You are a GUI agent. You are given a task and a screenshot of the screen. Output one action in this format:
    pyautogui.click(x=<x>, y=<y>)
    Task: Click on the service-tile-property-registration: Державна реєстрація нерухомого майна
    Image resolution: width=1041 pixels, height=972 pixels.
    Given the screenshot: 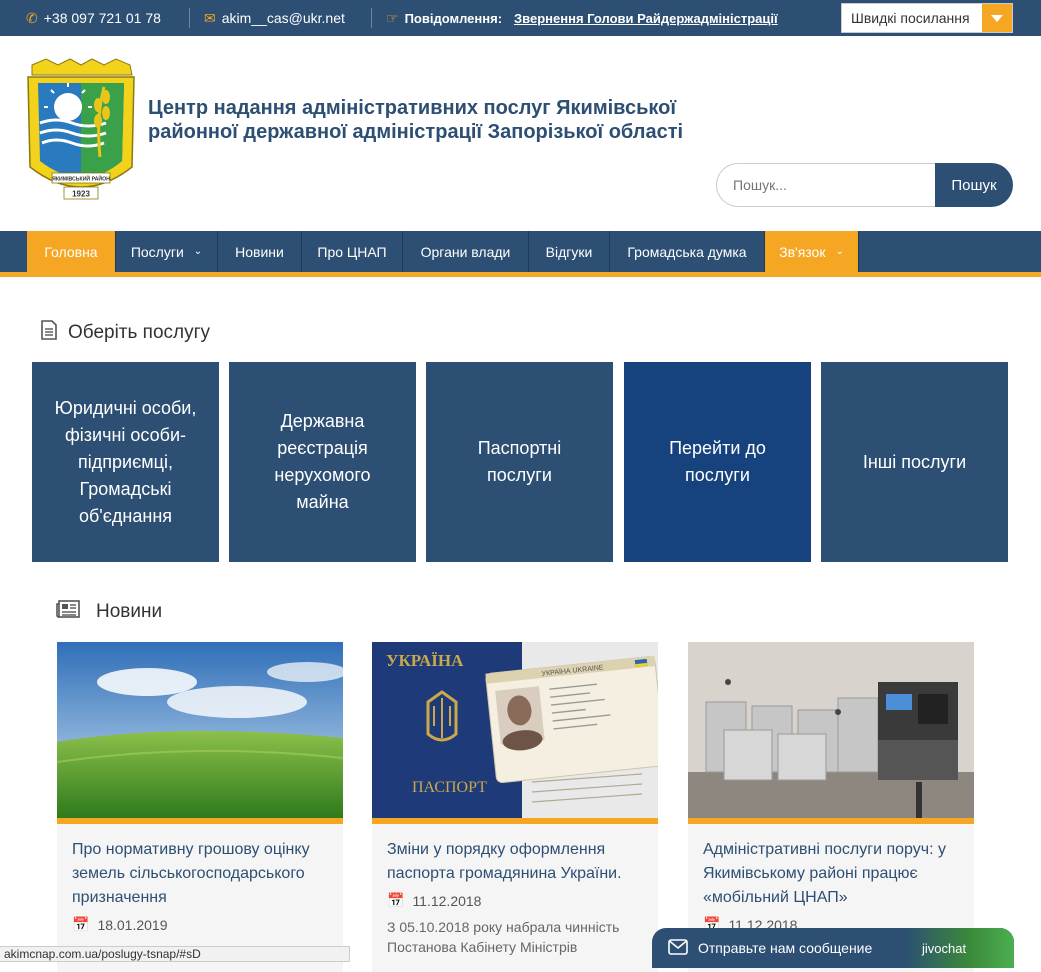 What is the action you would take?
    pyautogui.click(x=322, y=462)
    